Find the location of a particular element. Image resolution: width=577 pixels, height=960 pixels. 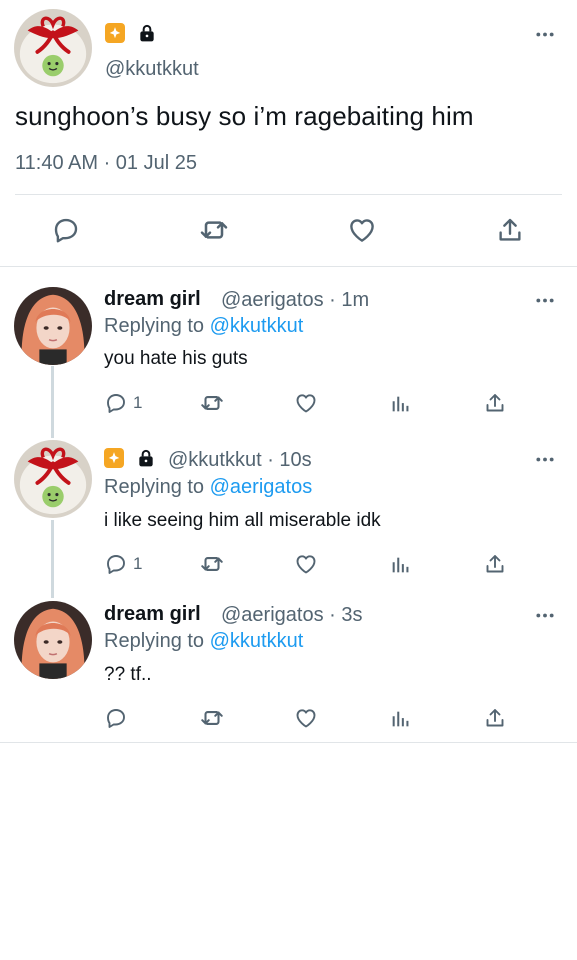

reply-meta: @kkutkkut · 10s is located at coordinates (240, 460).